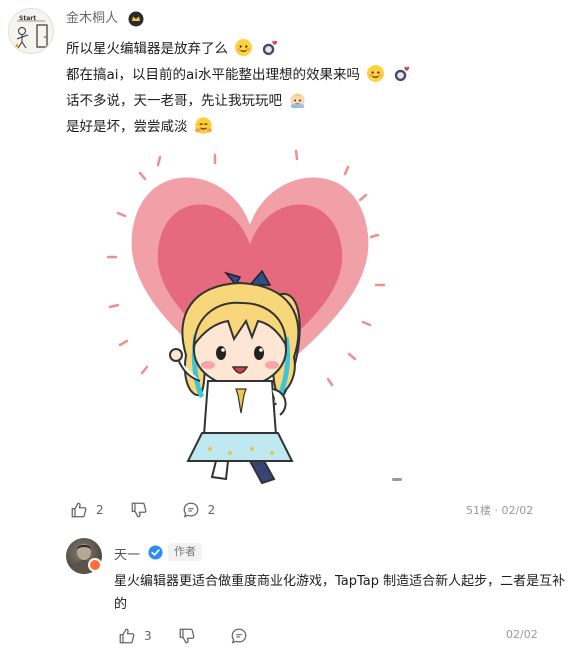 The height and width of the screenshot is (650, 575). Describe the element at coordinates (522, 634) in the screenshot. I see `reply-date: 02/02` at that location.